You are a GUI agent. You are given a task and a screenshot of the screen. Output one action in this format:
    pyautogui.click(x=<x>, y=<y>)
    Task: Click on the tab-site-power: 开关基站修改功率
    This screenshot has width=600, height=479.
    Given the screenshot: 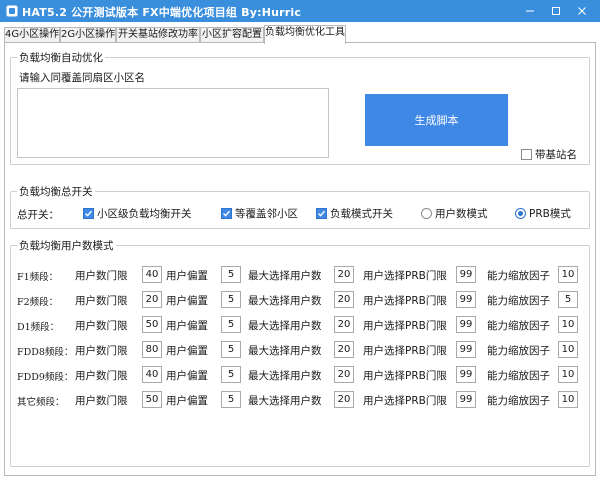 What is the action you would take?
    pyautogui.click(x=158, y=35)
    